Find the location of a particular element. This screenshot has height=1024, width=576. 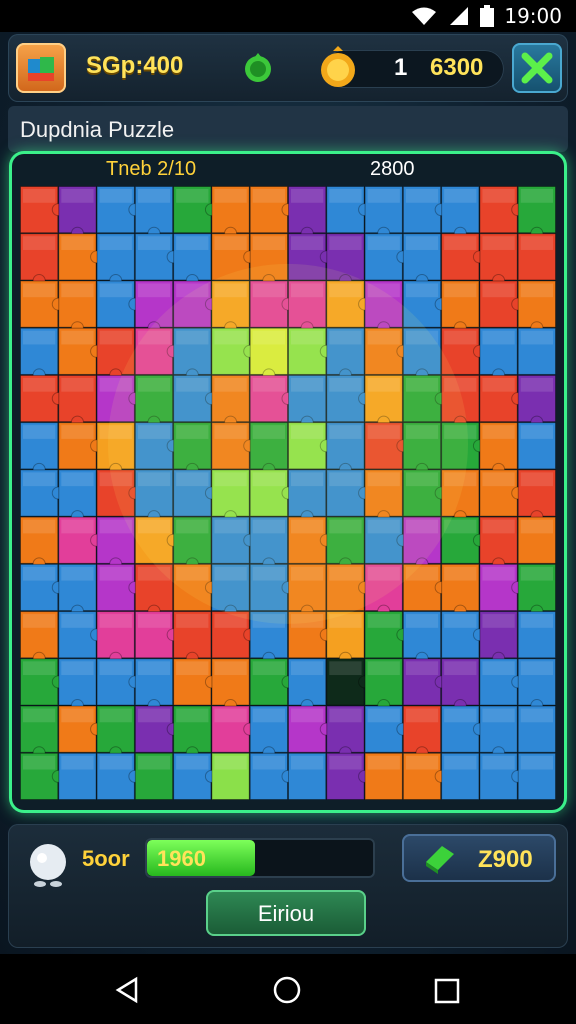

home-icon is located at coordinates (287, 990).